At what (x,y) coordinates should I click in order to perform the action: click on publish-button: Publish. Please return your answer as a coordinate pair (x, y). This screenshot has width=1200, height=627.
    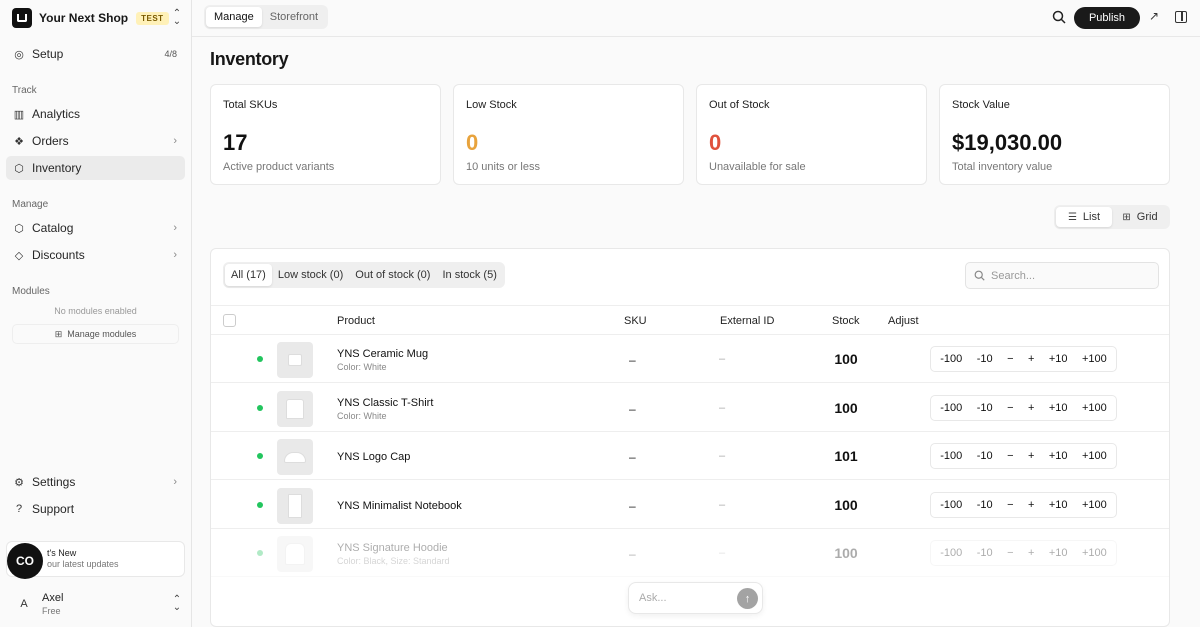
    Looking at the image, I should click on (1107, 18).